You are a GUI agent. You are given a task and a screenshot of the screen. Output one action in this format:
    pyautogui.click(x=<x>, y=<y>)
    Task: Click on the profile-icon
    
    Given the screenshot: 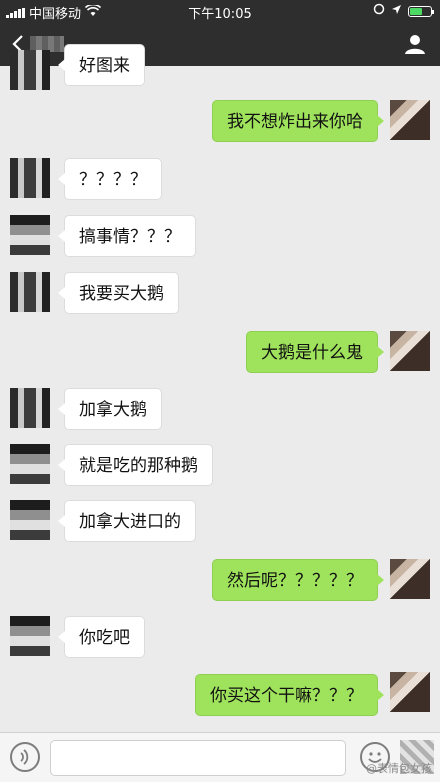 What is the action you would take?
    pyautogui.click(x=415, y=44)
    